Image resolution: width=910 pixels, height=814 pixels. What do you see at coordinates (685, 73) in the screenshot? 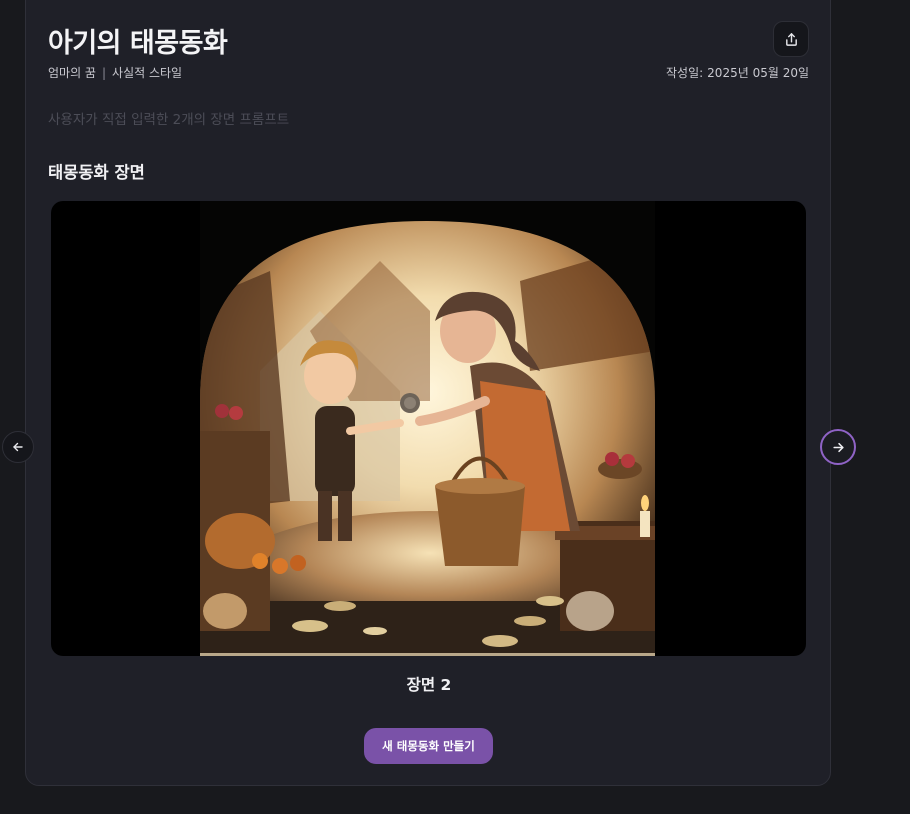
I see `created-label: 작성일:` at bounding box center [685, 73].